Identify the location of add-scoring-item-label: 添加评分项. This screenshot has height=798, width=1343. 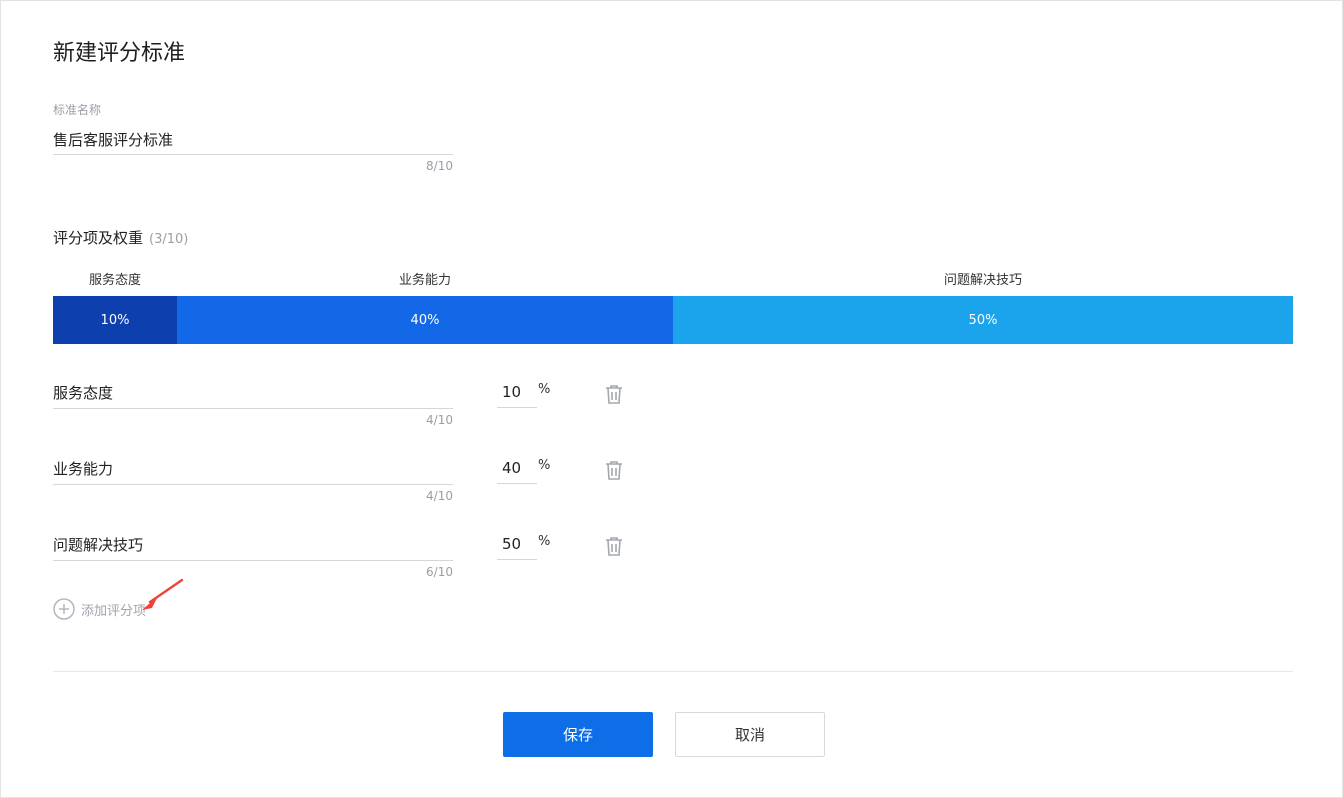
(114, 611).